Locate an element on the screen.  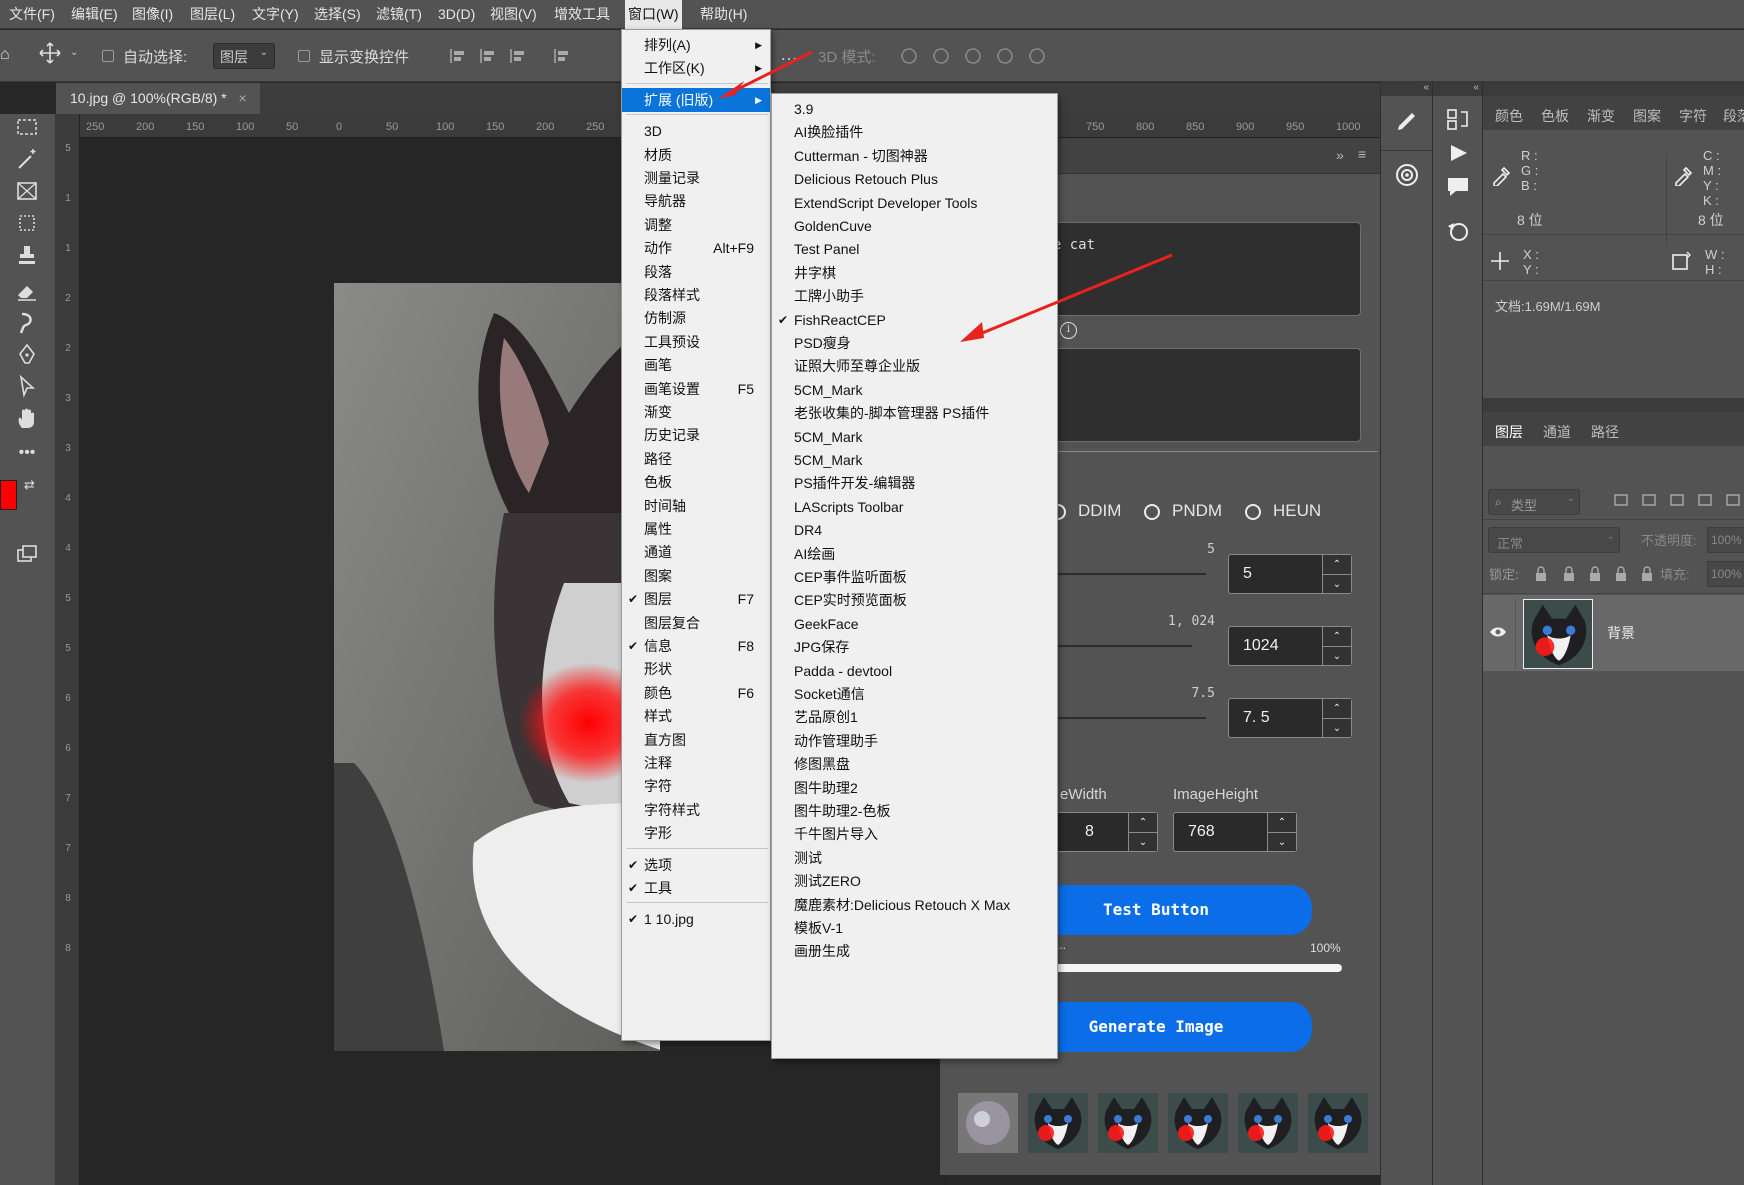
close-tab-icon: × is located at coordinates (243, 98).